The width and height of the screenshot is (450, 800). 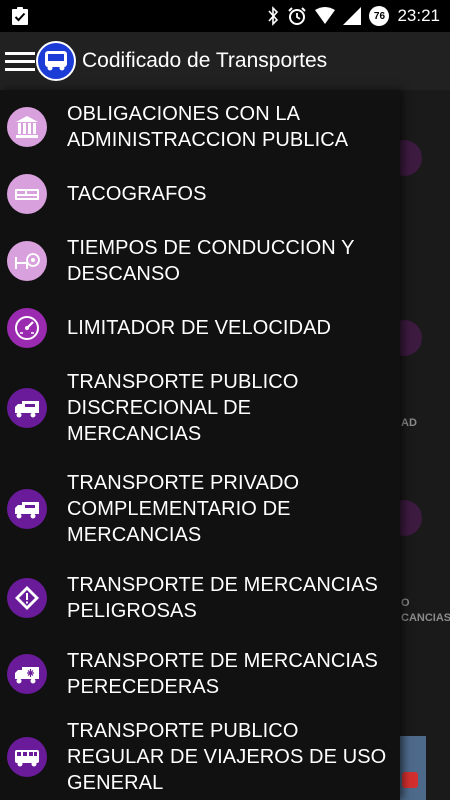 What do you see at coordinates (20, 16) in the screenshot?
I see `clipboard-check-icon` at bounding box center [20, 16].